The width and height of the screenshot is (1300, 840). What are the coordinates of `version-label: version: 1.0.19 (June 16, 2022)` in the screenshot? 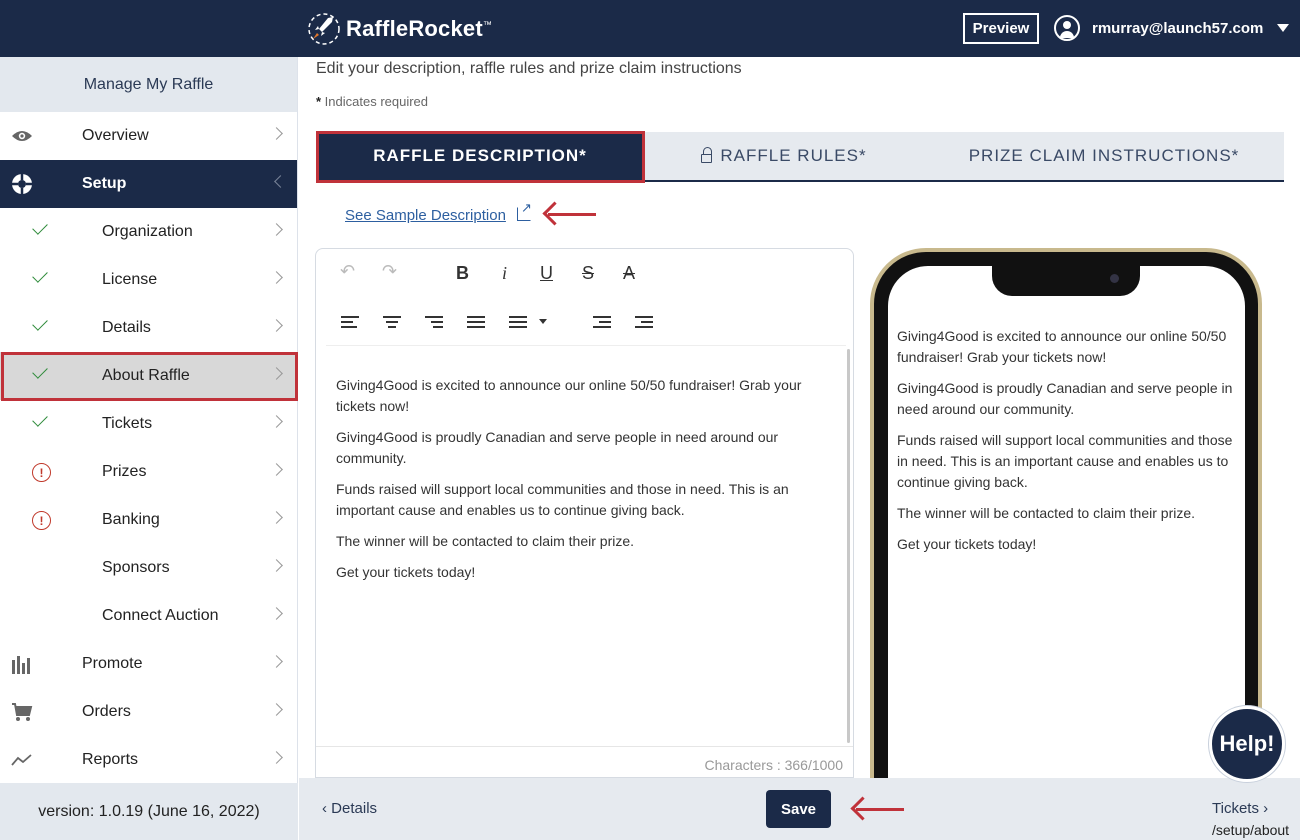 It's located at (149, 811).